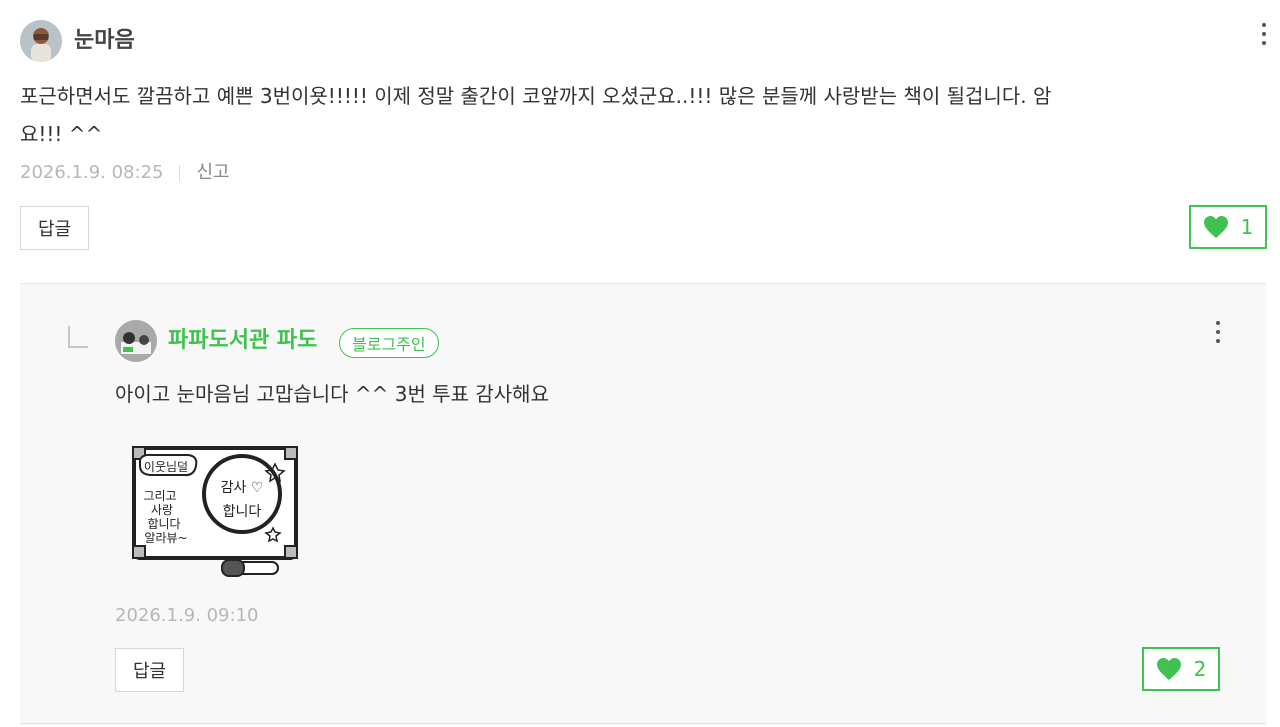  What do you see at coordinates (212, 173) in the screenshot?
I see `report-link: 신고` at bounding box center [212, 173].